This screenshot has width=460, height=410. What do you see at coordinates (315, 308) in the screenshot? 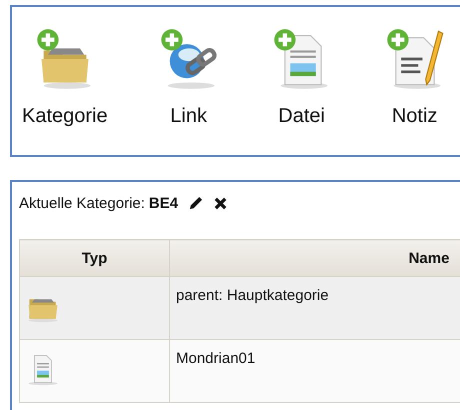
I see `table-cell: parent: Hauptkategorie` at bounding box center [315, 308].